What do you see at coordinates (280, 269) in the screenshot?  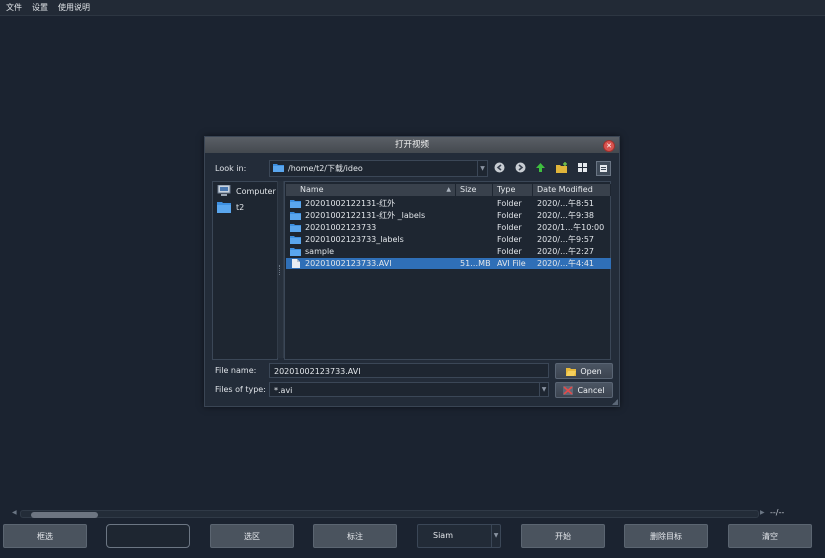 I see `sidebar-splitter` at bounding box center [280, 269].